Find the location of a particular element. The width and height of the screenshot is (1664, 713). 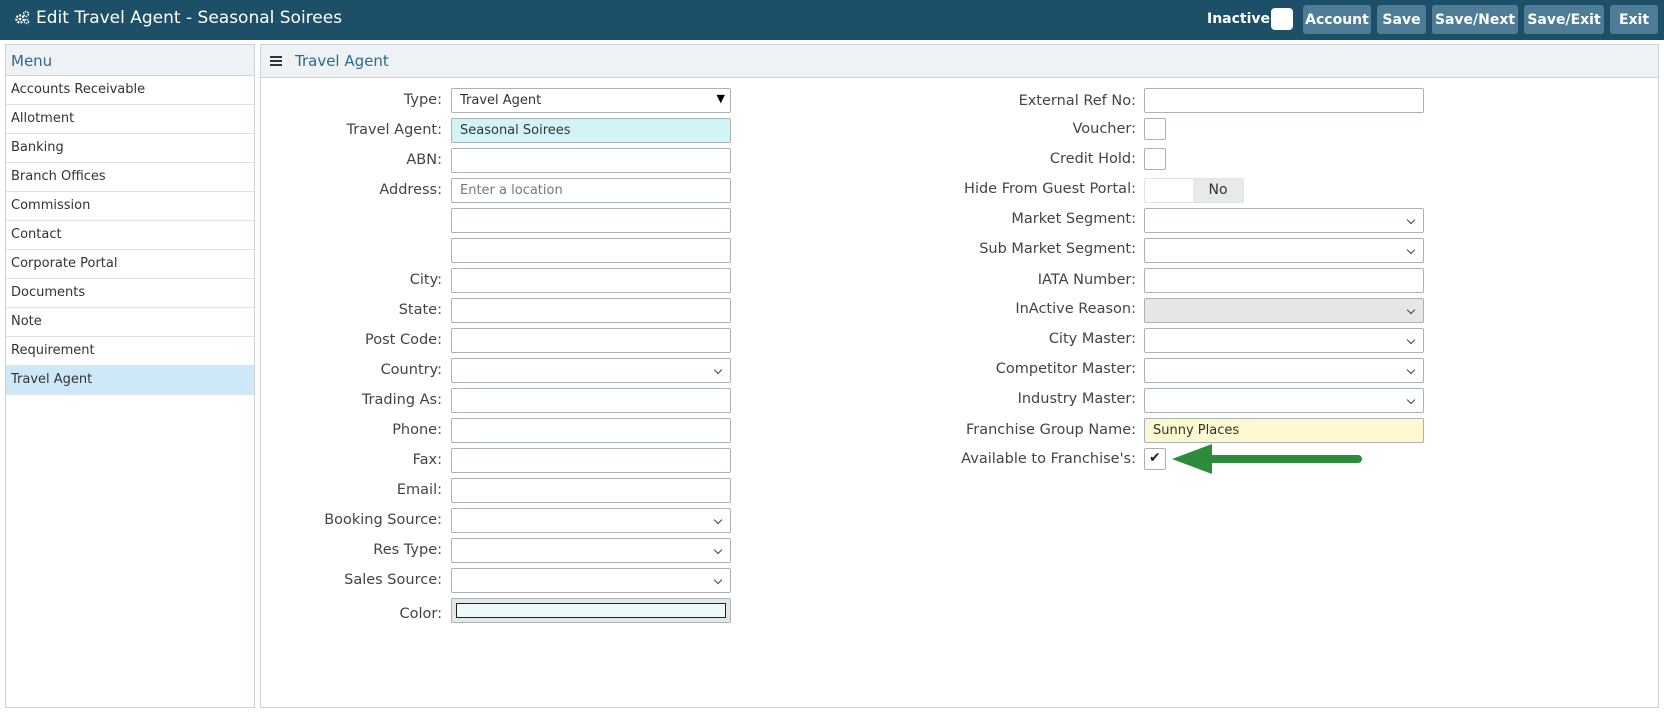

sub-market-segment-select is located at coordinates (1284, 250).